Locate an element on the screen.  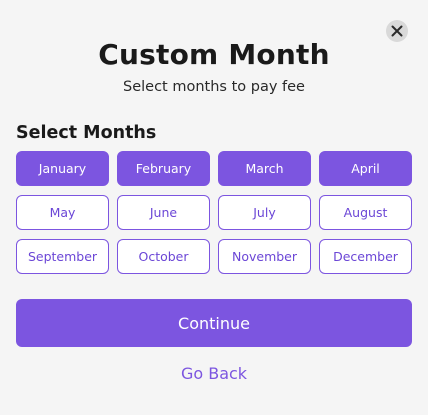
continue-button: Continue is located at coordinates (214, 323).